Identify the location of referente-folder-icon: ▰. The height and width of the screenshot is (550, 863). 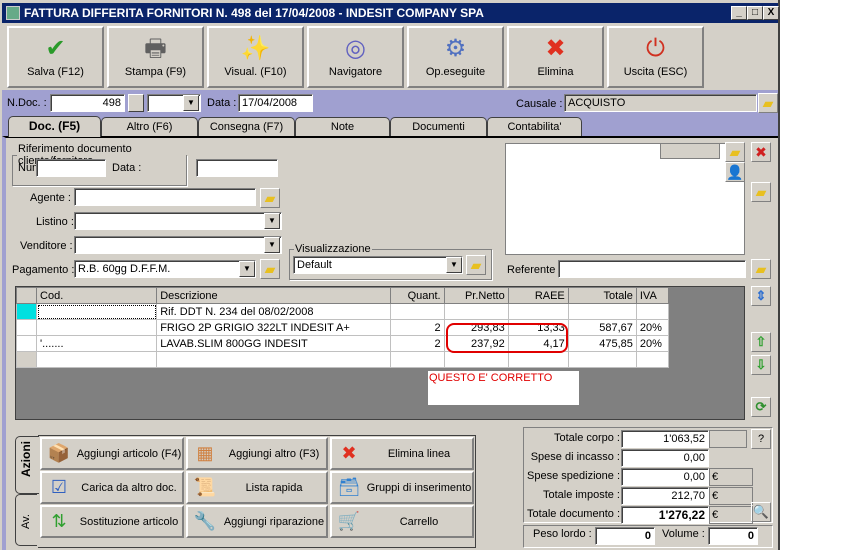
(761, 269).